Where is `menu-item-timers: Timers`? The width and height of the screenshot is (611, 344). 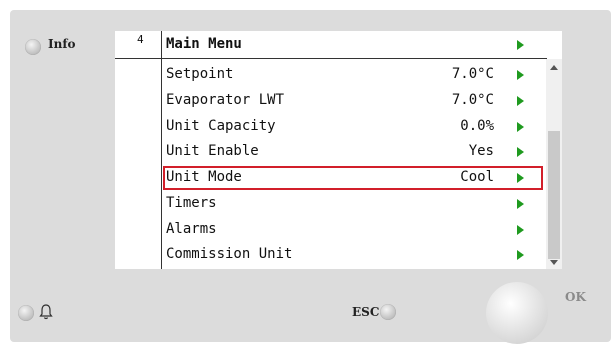
menu-item-timers: Timers is located at coordinates (356, 203).